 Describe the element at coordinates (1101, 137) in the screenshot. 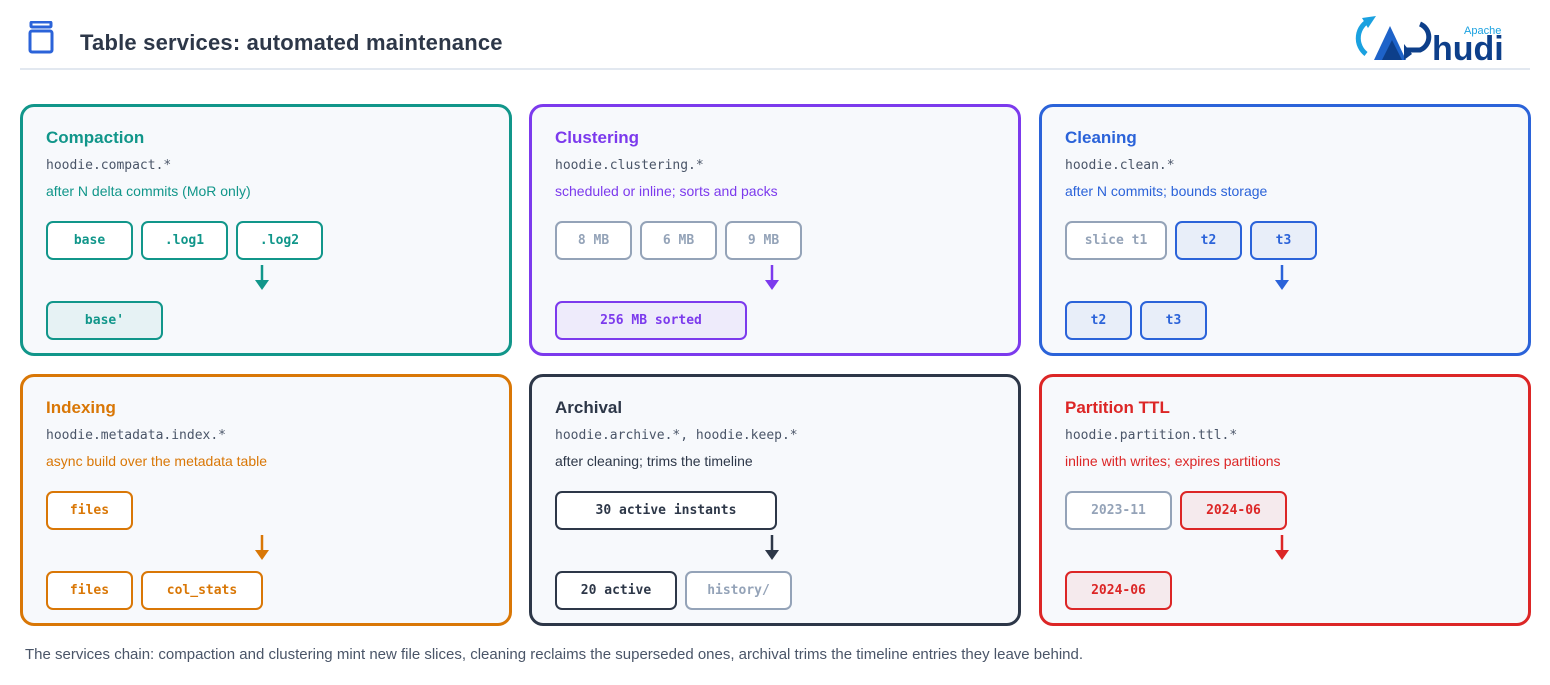

I see `card-title: Cleaning` at that location.